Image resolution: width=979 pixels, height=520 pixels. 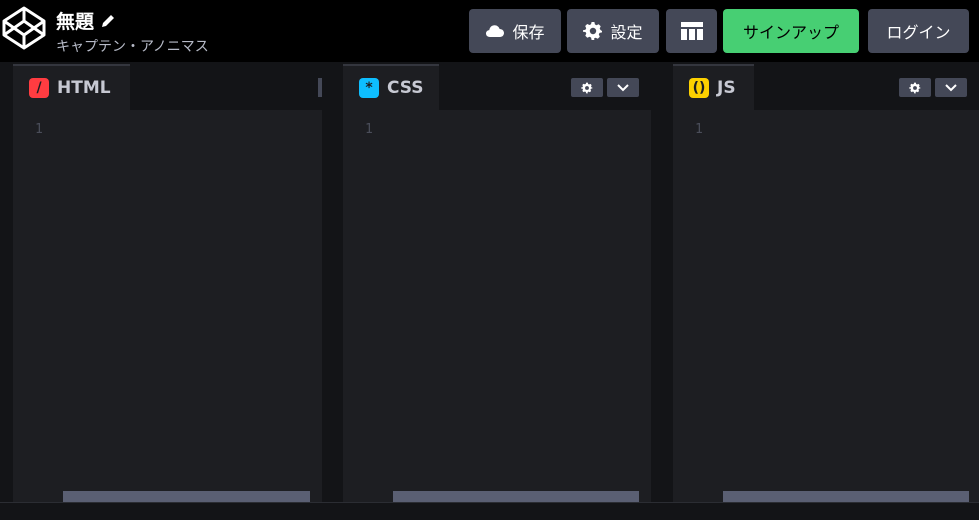 I want to click on tab-css: * CSS, so click(x=391, y=87).